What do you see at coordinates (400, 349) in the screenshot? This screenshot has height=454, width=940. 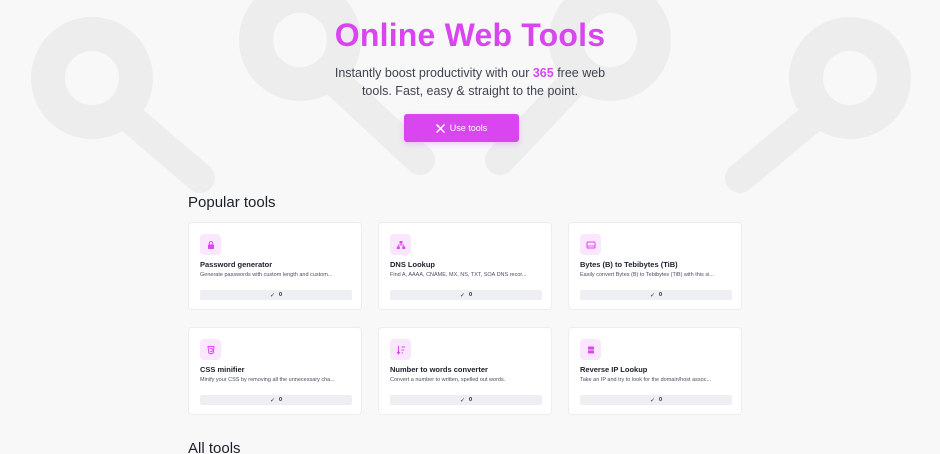 I see `sort-numeric-icon` at bounding box center [400, 349].